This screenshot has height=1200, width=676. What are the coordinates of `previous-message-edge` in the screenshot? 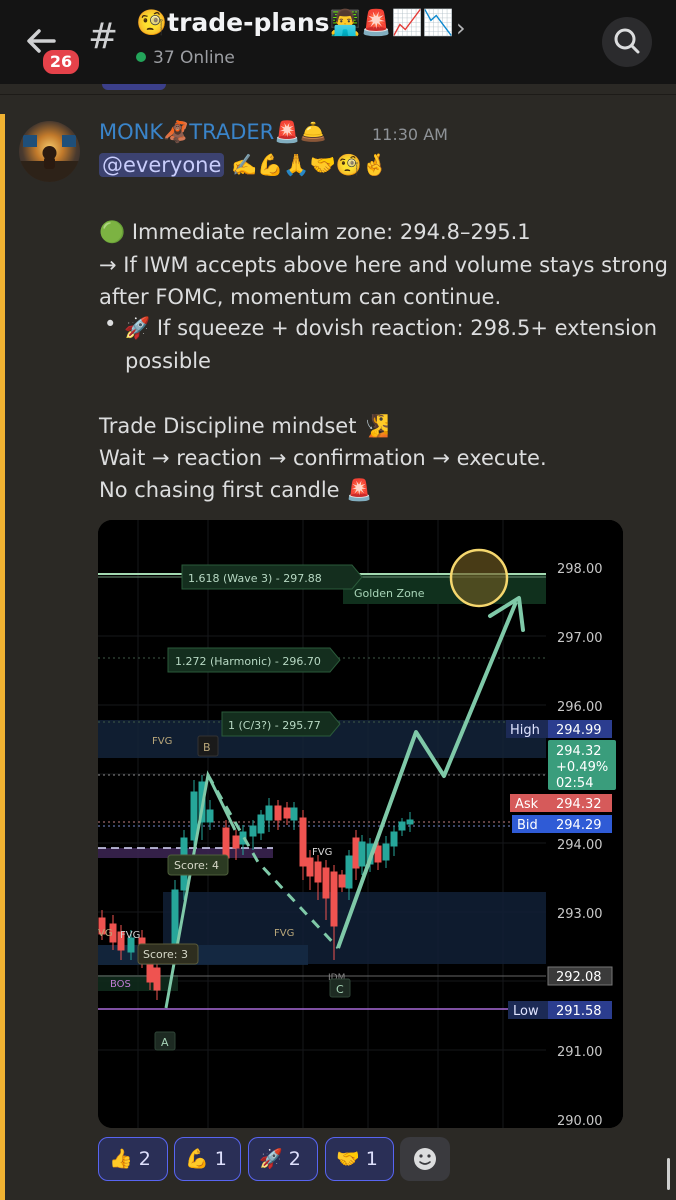 It's located at (338, 99).